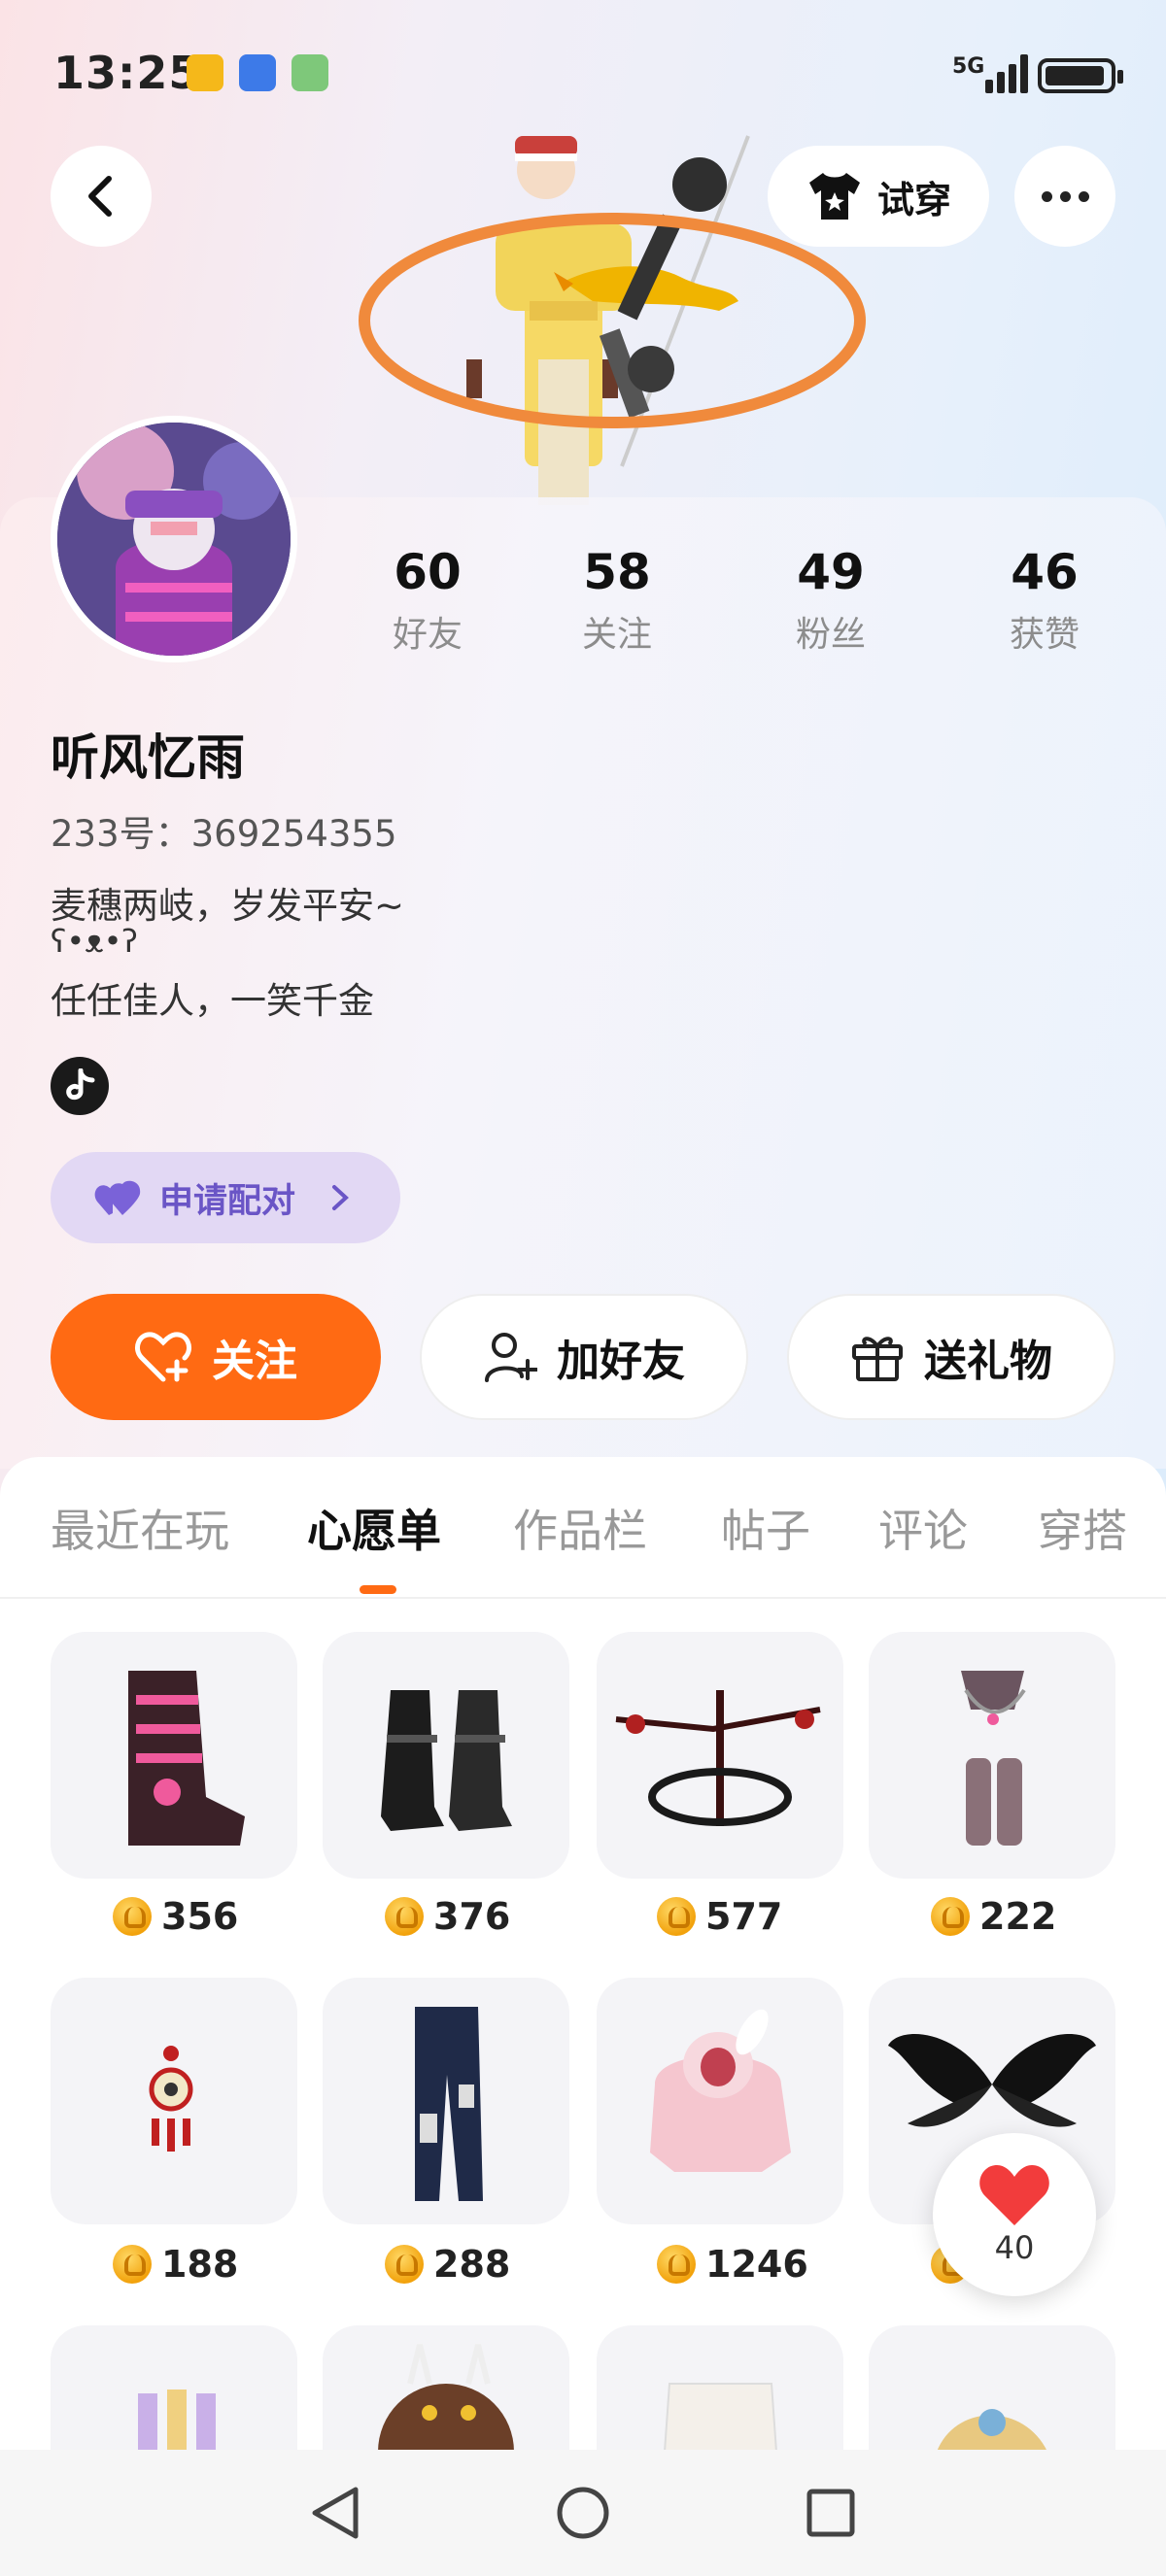 This screenshot has width=1166, height=2576. What do you see at coordinates (1044, 635) in the screenshot?
I see `stat-label: 获赞` at bounding box center [1044, 635].